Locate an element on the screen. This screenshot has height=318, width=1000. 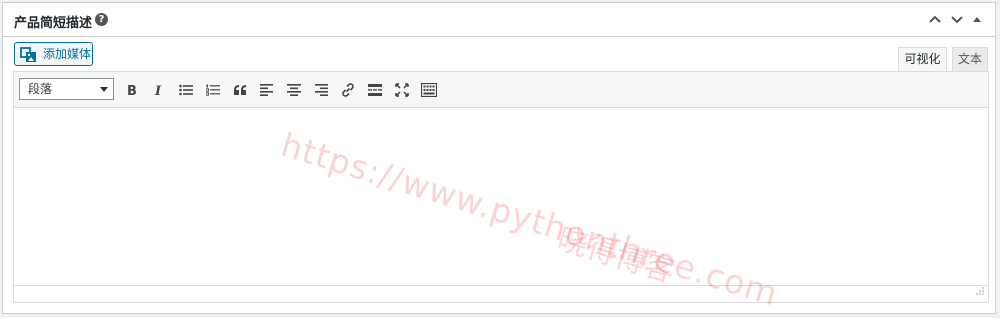
fullscreen-icon is located at coordinates (402, 90).